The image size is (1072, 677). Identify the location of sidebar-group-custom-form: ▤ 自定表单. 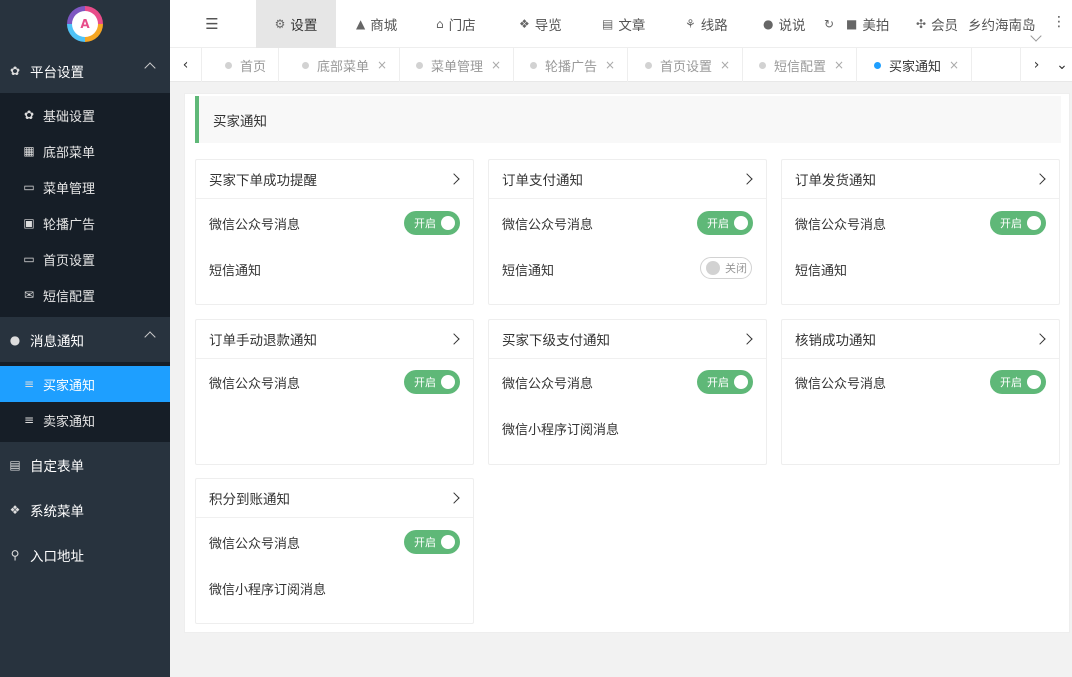
(85, 464).